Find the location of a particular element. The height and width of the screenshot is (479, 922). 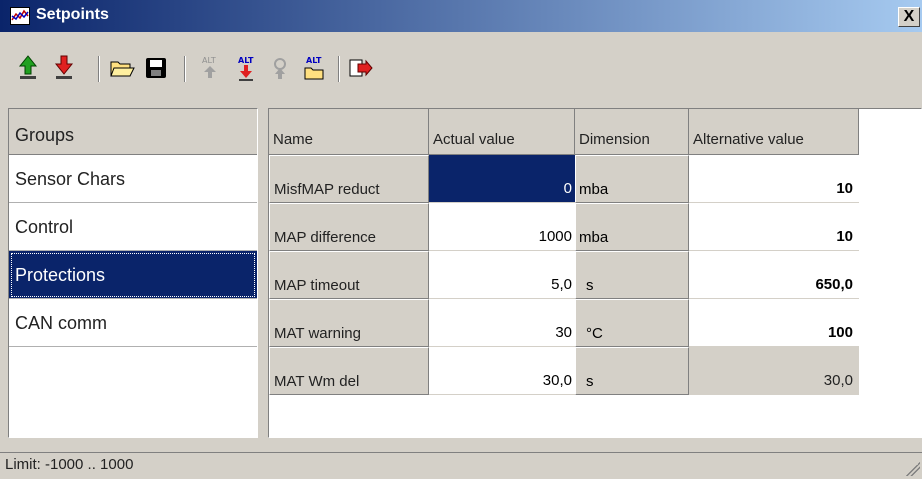

row-name: MAP difference is located at coordinates (349, 227).